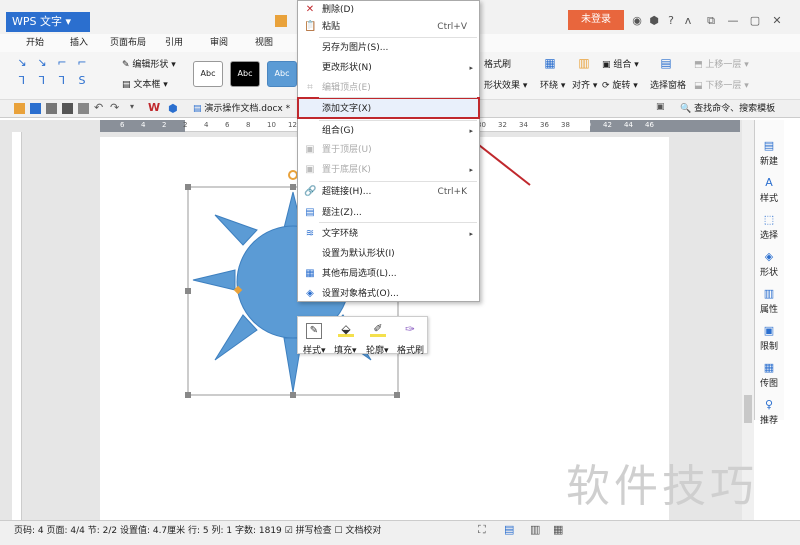 The width and height of the screenshot is (800, 545). Describe the element at coordinates (208, 74) in the screenshot. I see `shape-style-plain: Abc` at that location.